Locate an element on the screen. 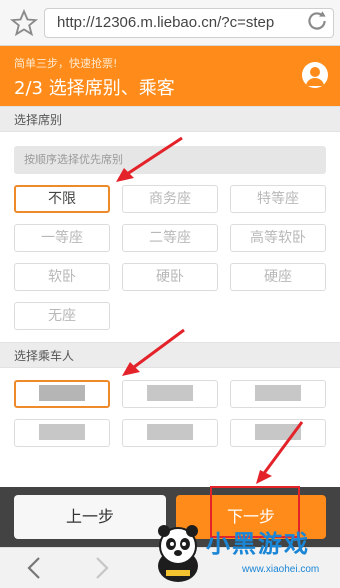  seat-option-deluxe-sleeper: 高等软卧 is located at coordinates (278, 238).